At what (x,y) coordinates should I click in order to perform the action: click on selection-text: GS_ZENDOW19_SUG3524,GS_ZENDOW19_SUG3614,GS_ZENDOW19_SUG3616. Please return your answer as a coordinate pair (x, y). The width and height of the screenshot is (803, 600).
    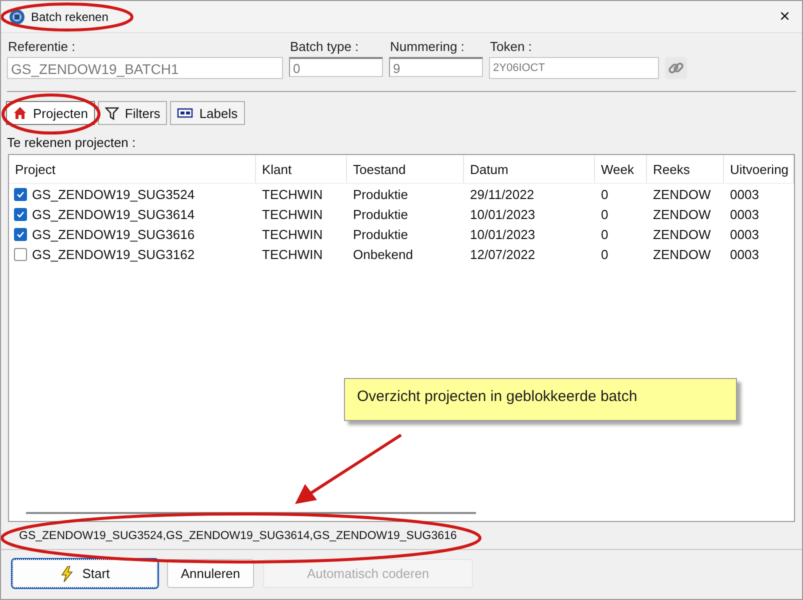
    Looking at the image, I should click on (238, 536).